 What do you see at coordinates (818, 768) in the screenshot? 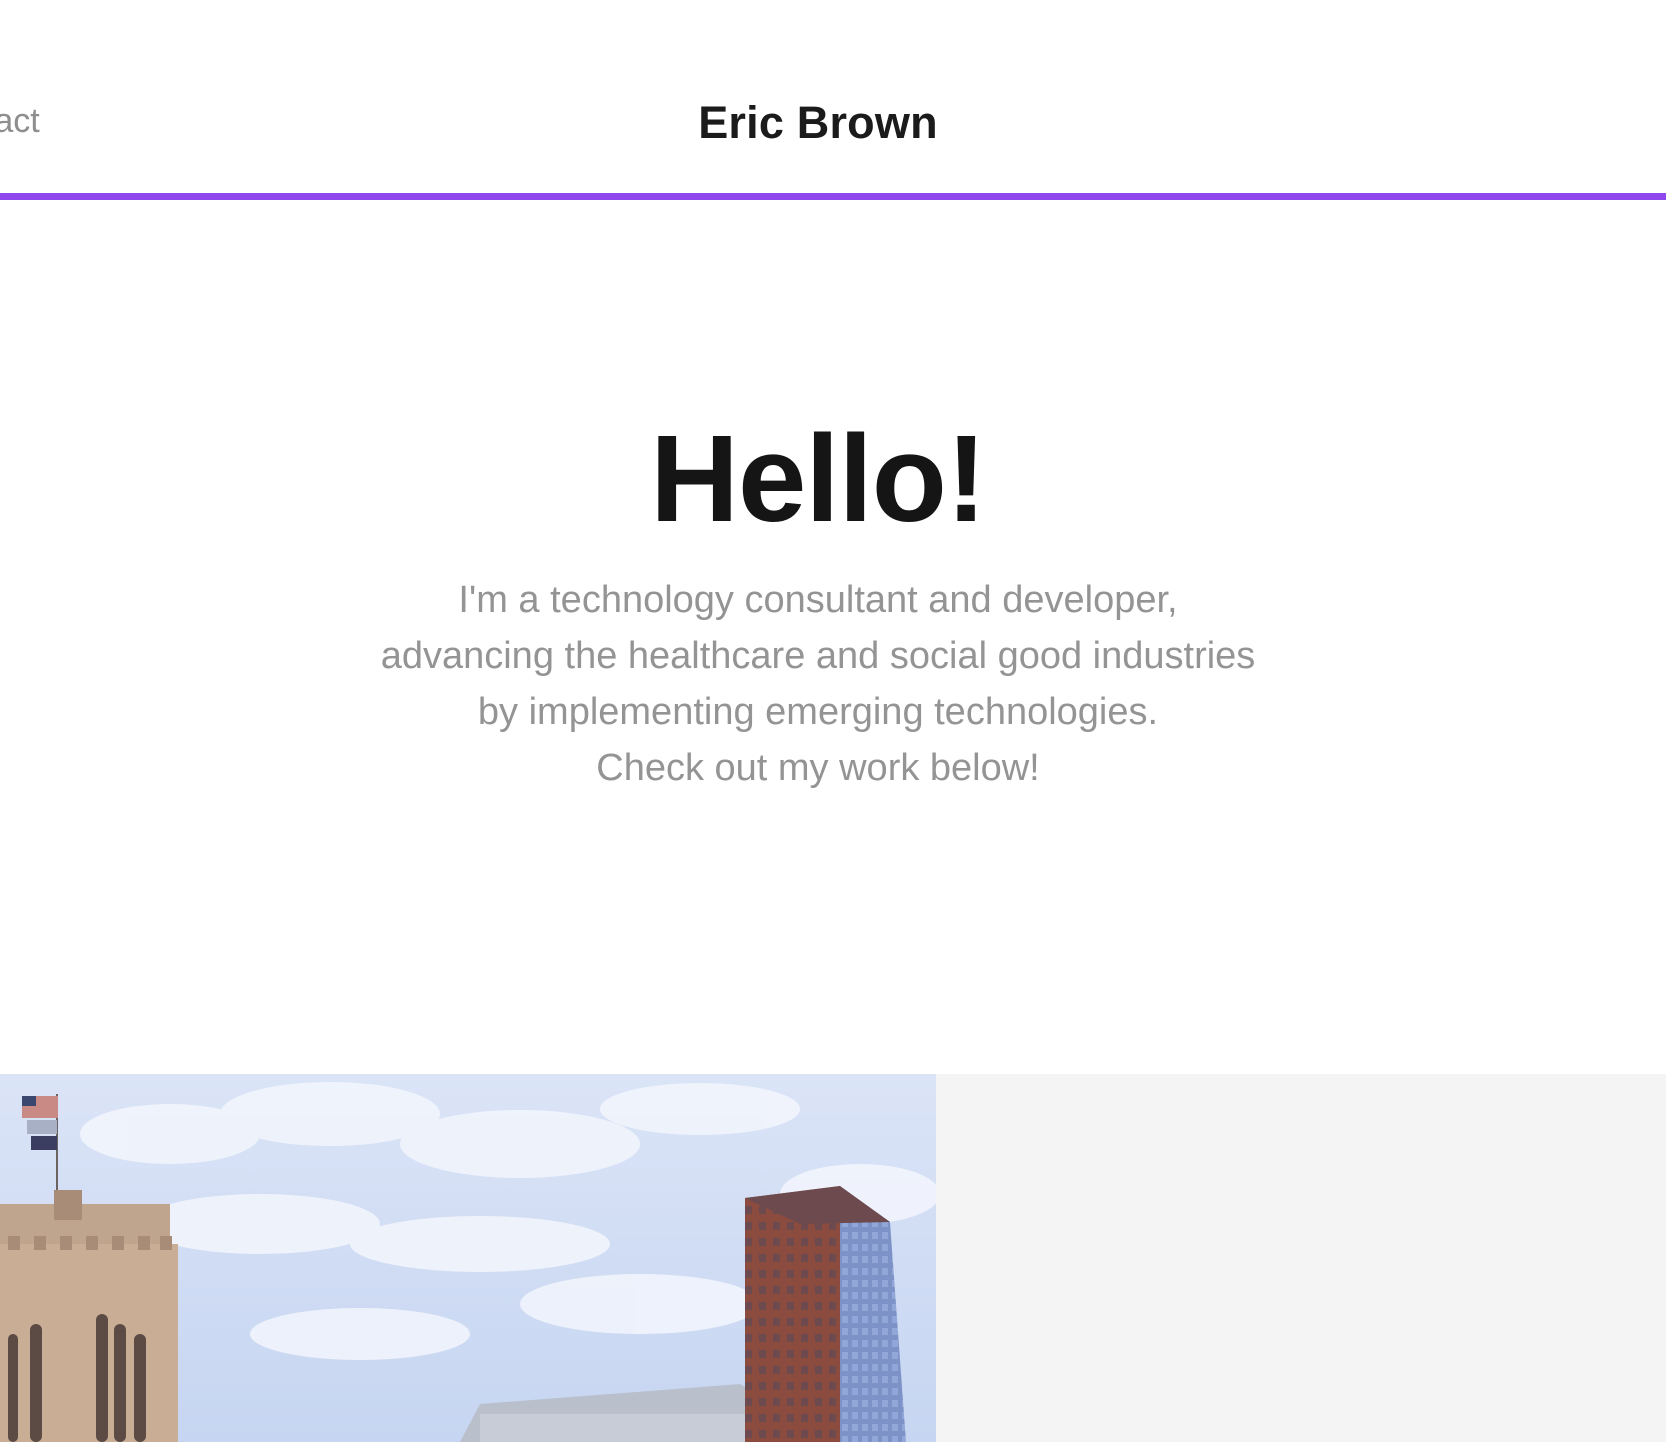
I see `hero-intro-line: Check out my work below!` at bounding box center [818, 768].